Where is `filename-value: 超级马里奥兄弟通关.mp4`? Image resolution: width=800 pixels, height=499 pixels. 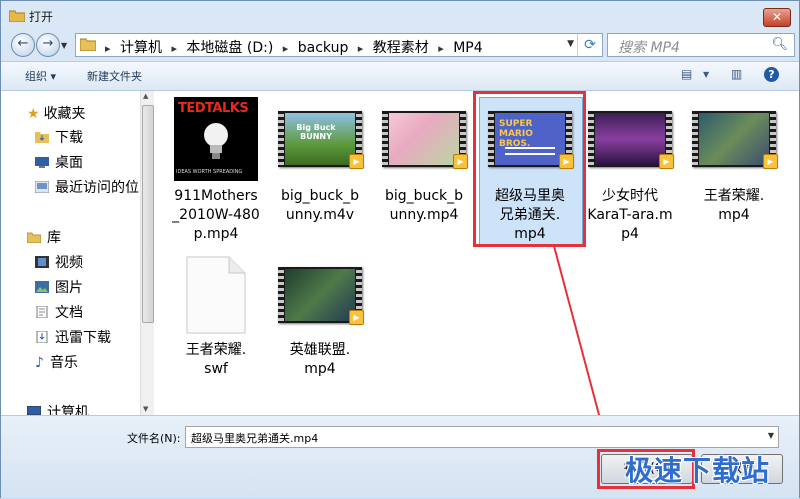
filename-value: 超级马里奥兄弟通关.mp4 is located at coordinates (255, 438).